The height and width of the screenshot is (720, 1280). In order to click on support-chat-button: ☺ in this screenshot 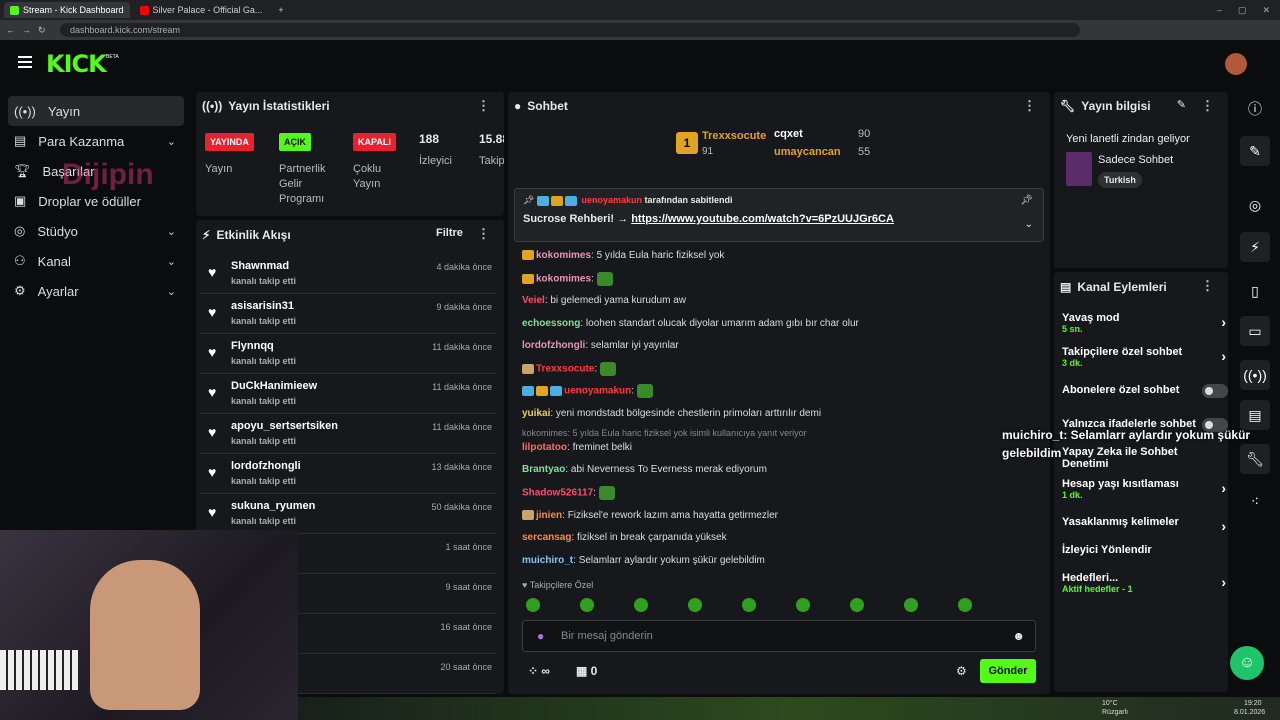, I will do `click(1247, 663)`.